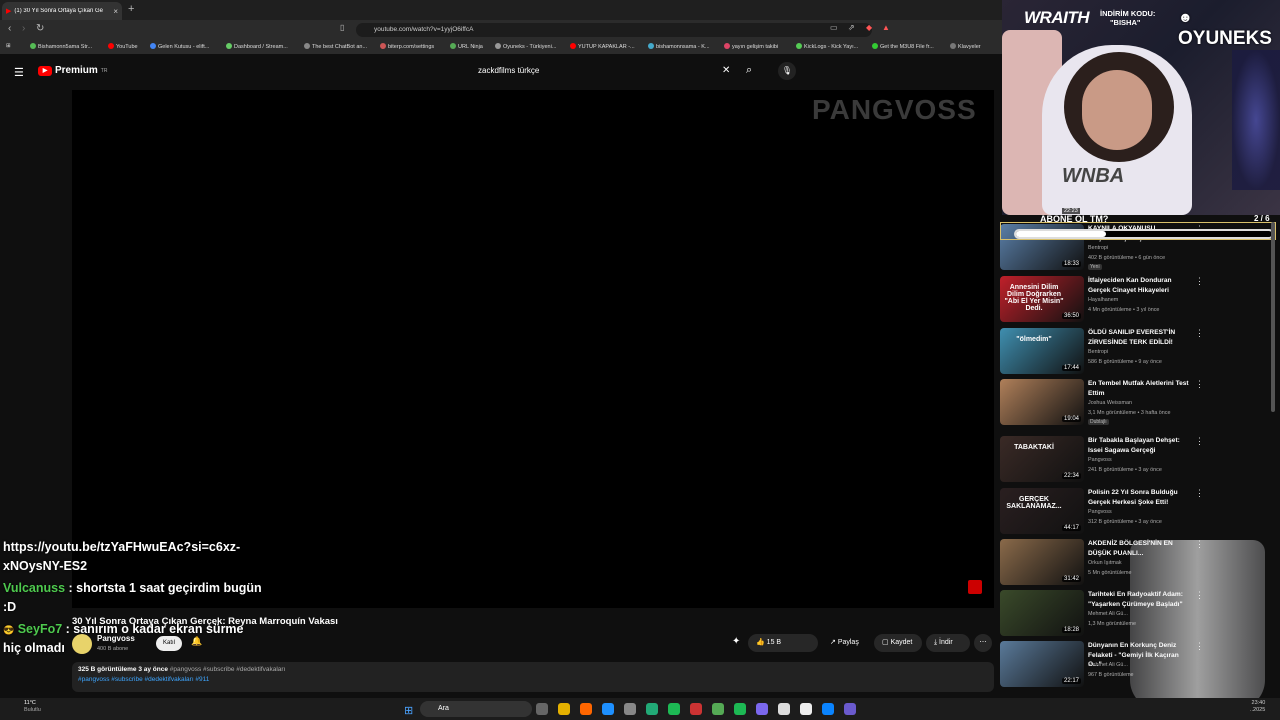 The width and height of the screenshot is (1280, 720). I want to click on recommendation-title: En Tembel Mutfak Aletlerini Test Ettim, so click(1139, 388).